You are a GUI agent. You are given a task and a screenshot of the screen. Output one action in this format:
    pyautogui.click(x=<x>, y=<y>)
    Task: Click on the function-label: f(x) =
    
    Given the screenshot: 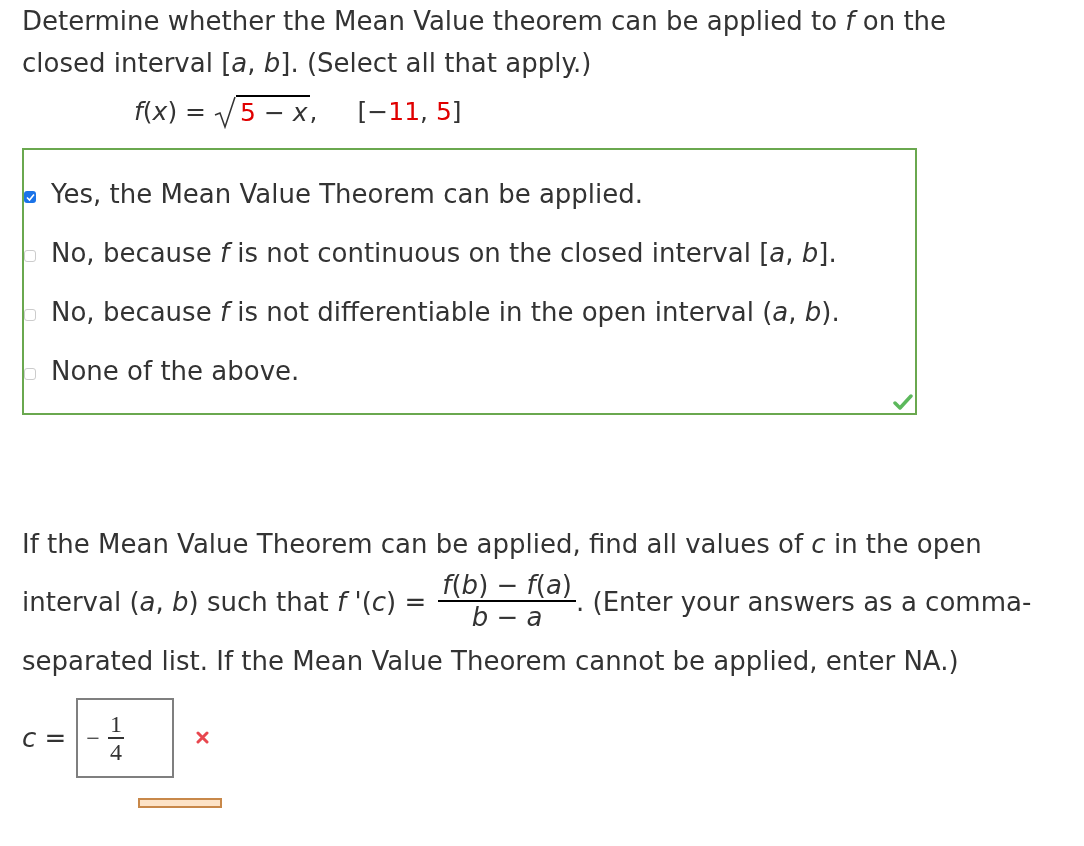 What is the action you would take?
    pyautogui.click(x=170, y=112)
    